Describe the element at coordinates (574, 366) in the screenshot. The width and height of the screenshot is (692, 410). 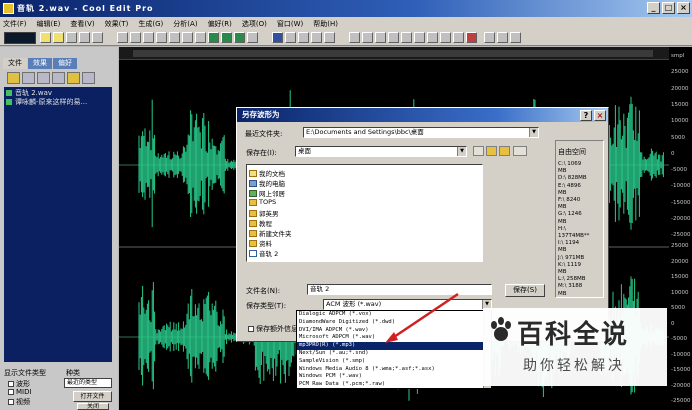
I see `brand-slogan: 助你轻松解决` at that location.